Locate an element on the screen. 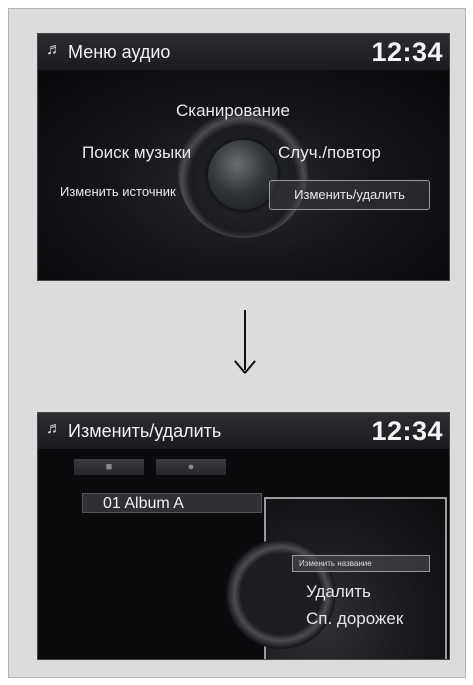 The image size is (473, 685). screen-title: Изменить/удалить is located at coordinates (145, 431).